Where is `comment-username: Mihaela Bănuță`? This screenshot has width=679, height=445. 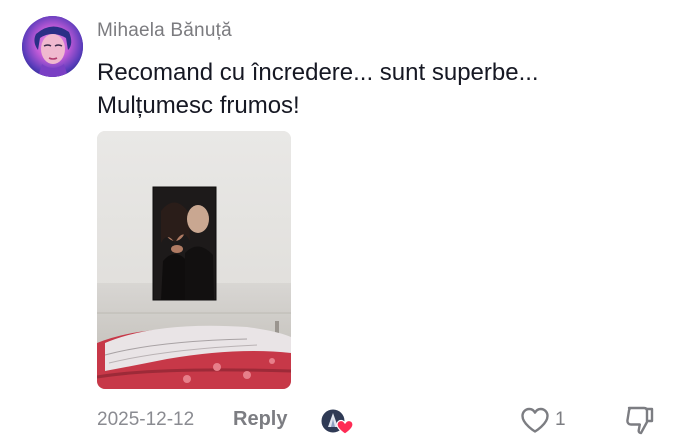 comment-username: Mihaela Bănuță is located at coordinates (164, 31).